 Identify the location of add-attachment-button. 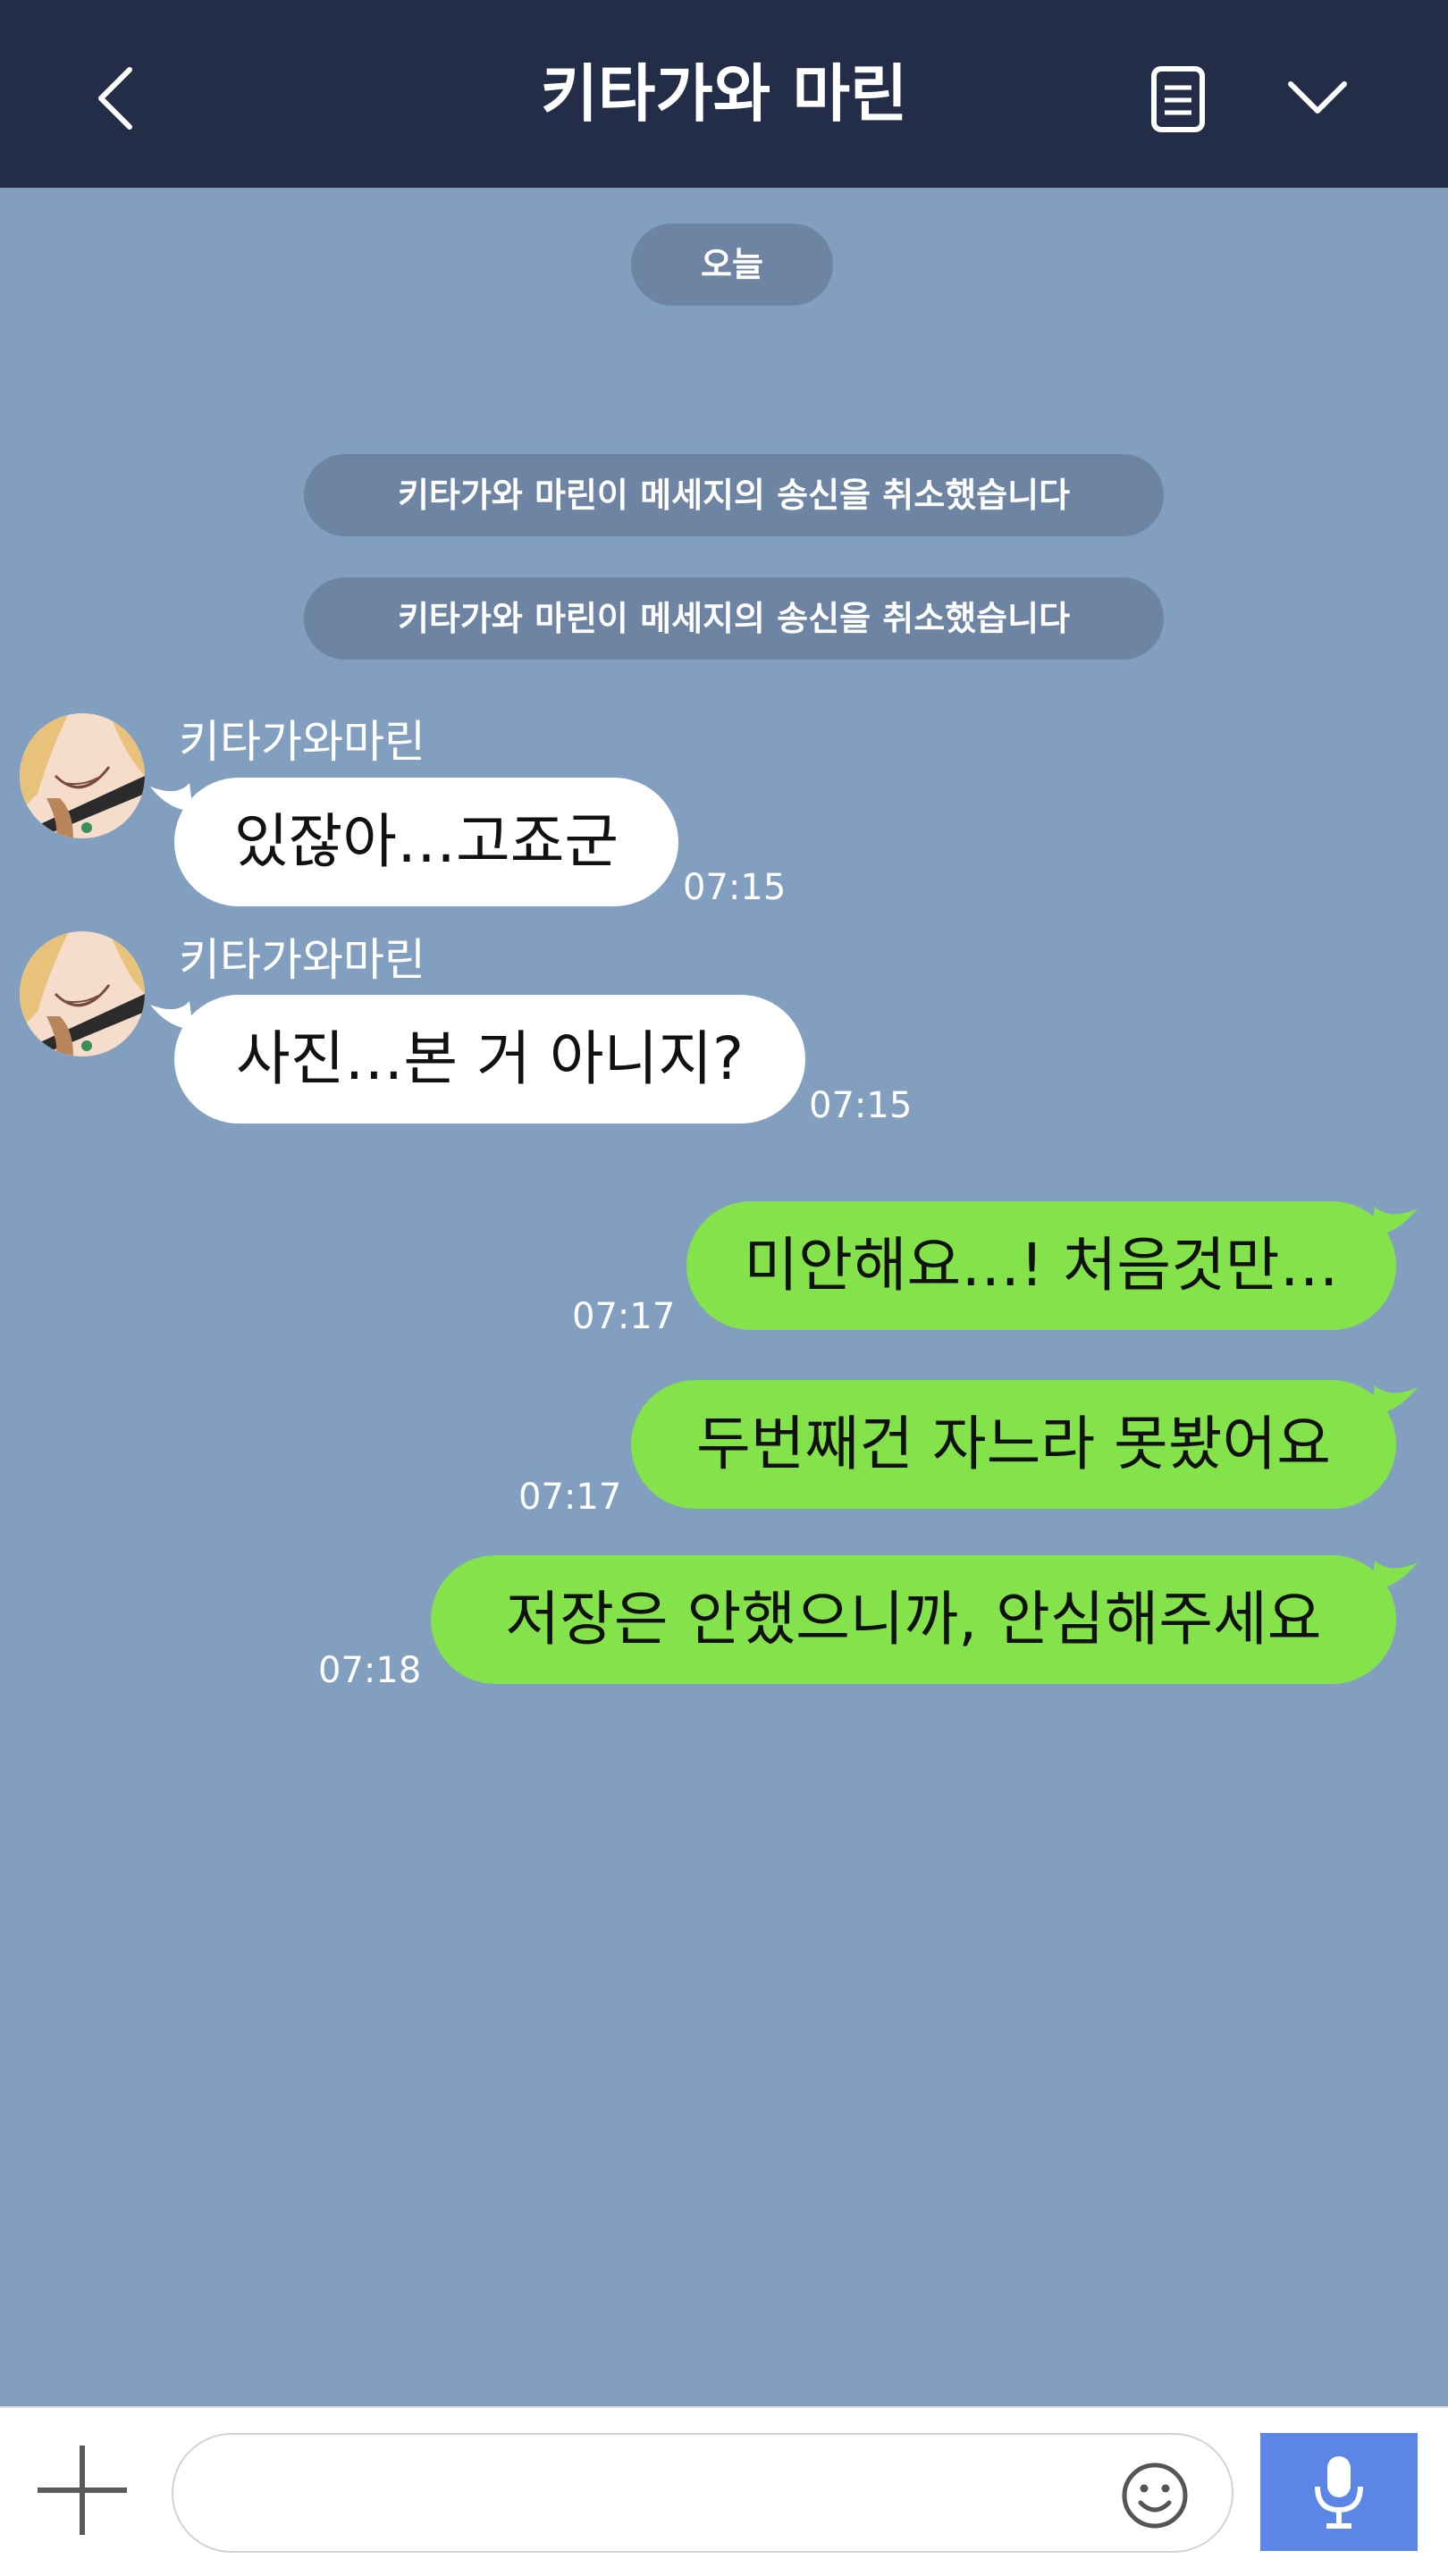
(82, 2490).